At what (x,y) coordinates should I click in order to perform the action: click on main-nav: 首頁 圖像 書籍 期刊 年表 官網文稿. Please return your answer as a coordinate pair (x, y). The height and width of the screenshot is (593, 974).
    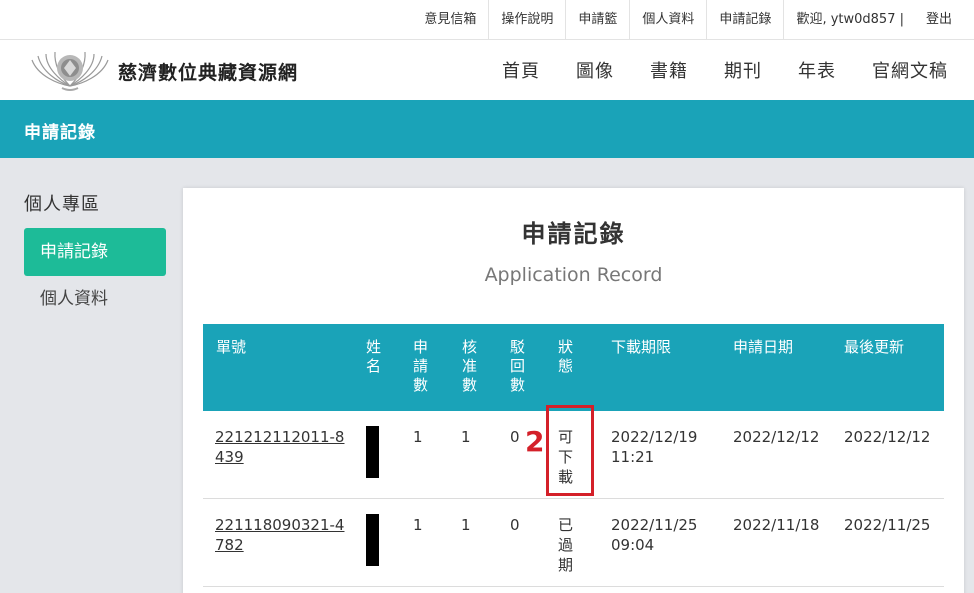
    Looking at the image, I should click on (707, 70).